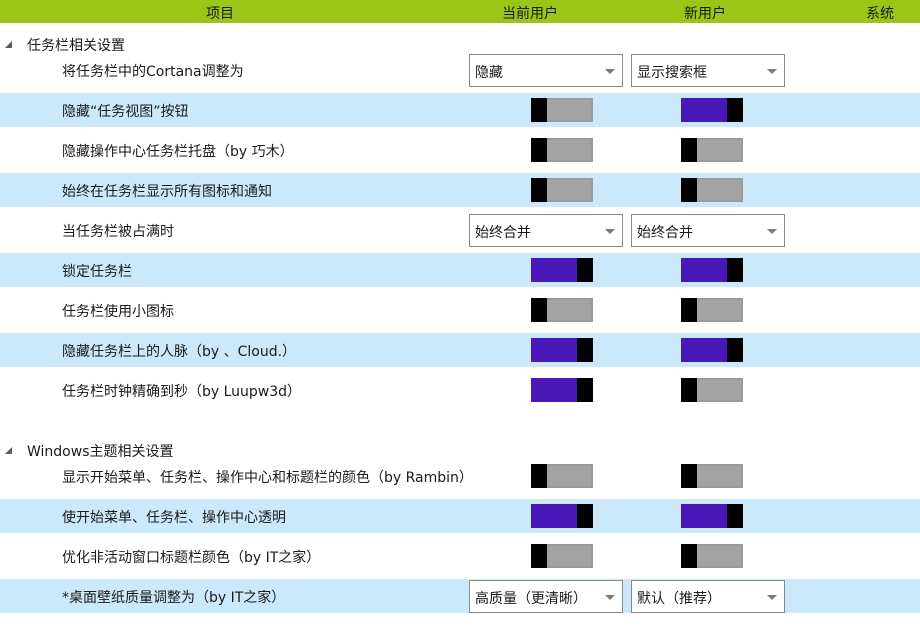 The image size is (920, 631). I want to click on setting-row: 显示开始菜单、任务栏、操作中心和标题栏的颜色（by Rambin）, so click(460, 476).